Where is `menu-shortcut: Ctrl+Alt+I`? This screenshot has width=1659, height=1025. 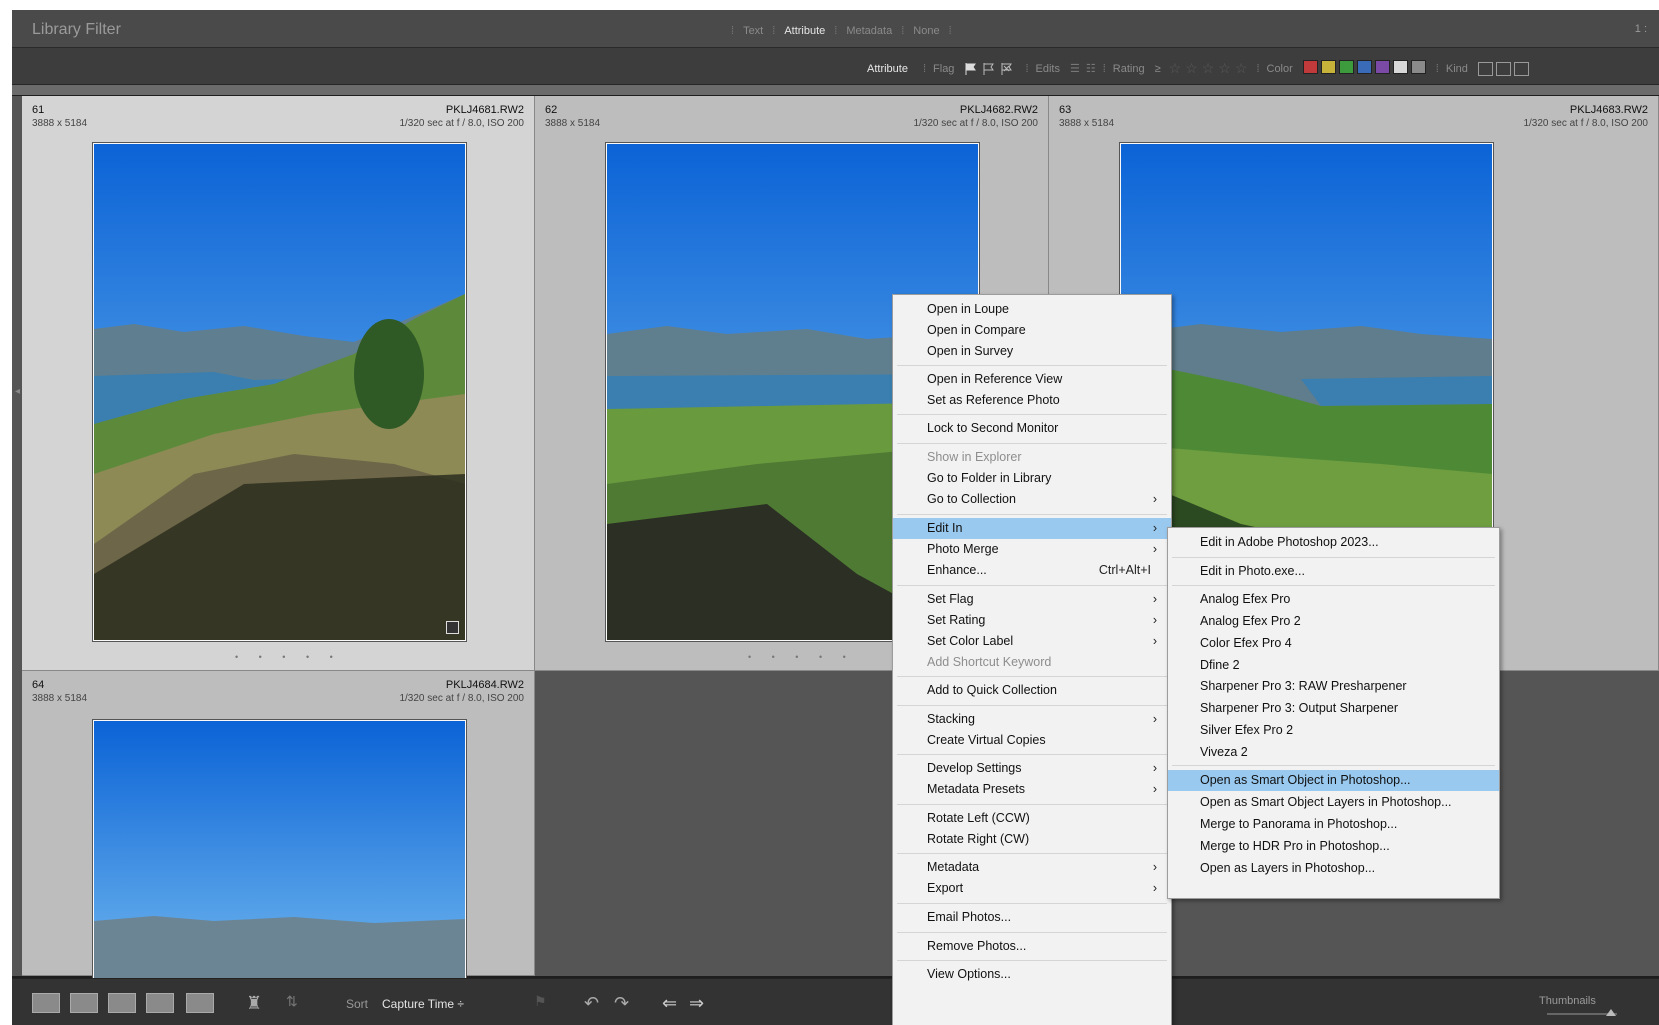 menu-shortcut: Ctrl+Alt+I is located at coordinates (1124, 570).